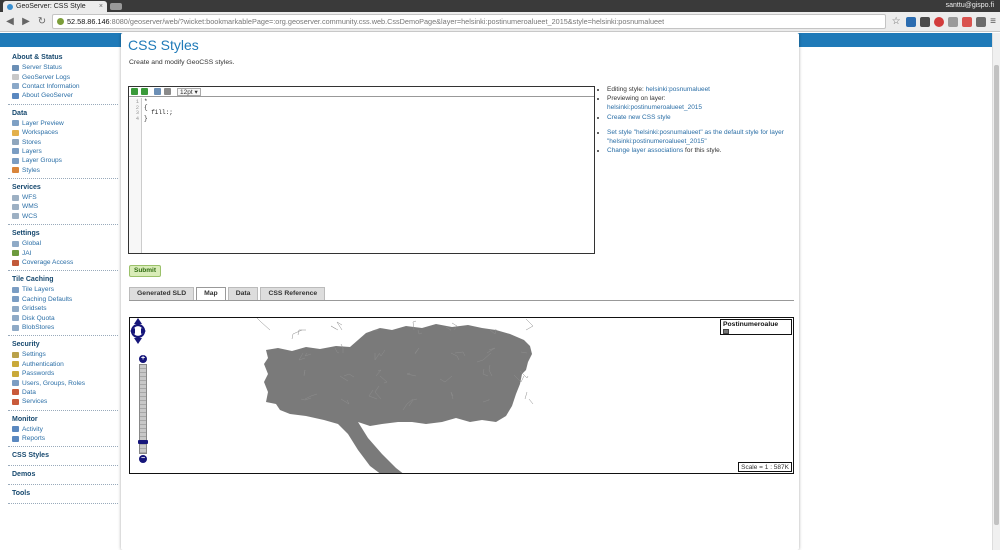  Describe the element at coordinates (63, 262) in the screenshot. I see `sidebar-item: Coverage Access` at that location.